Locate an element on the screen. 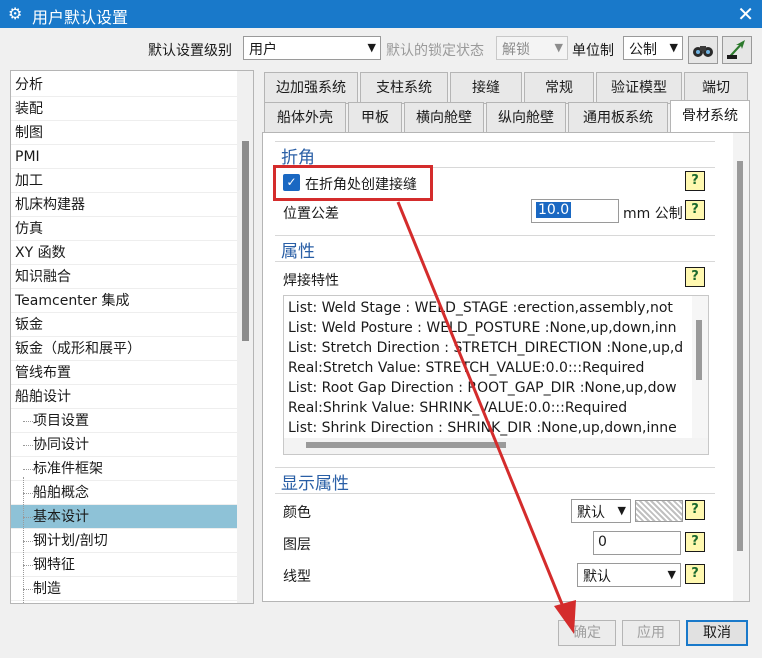 This screenshot has height=658, width=762. tab: 通用板系统 is located at coordinates (618, 118).